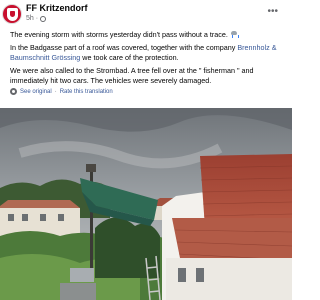  I want to click on page-name: FF Kritzendorf, so click(57, 8).